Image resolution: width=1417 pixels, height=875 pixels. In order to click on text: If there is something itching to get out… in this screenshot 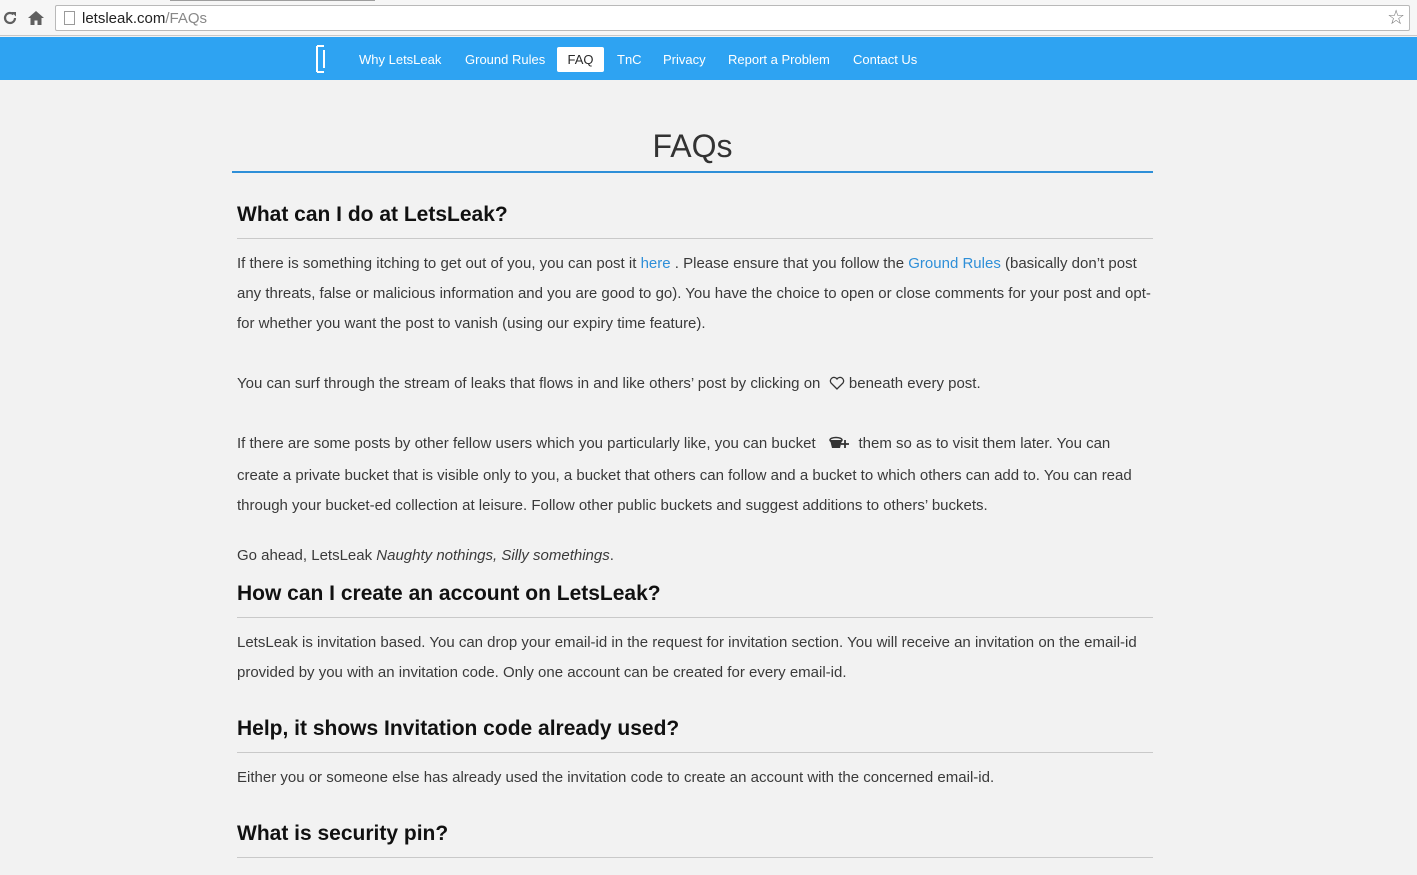, I will do `click(437, 263)`.